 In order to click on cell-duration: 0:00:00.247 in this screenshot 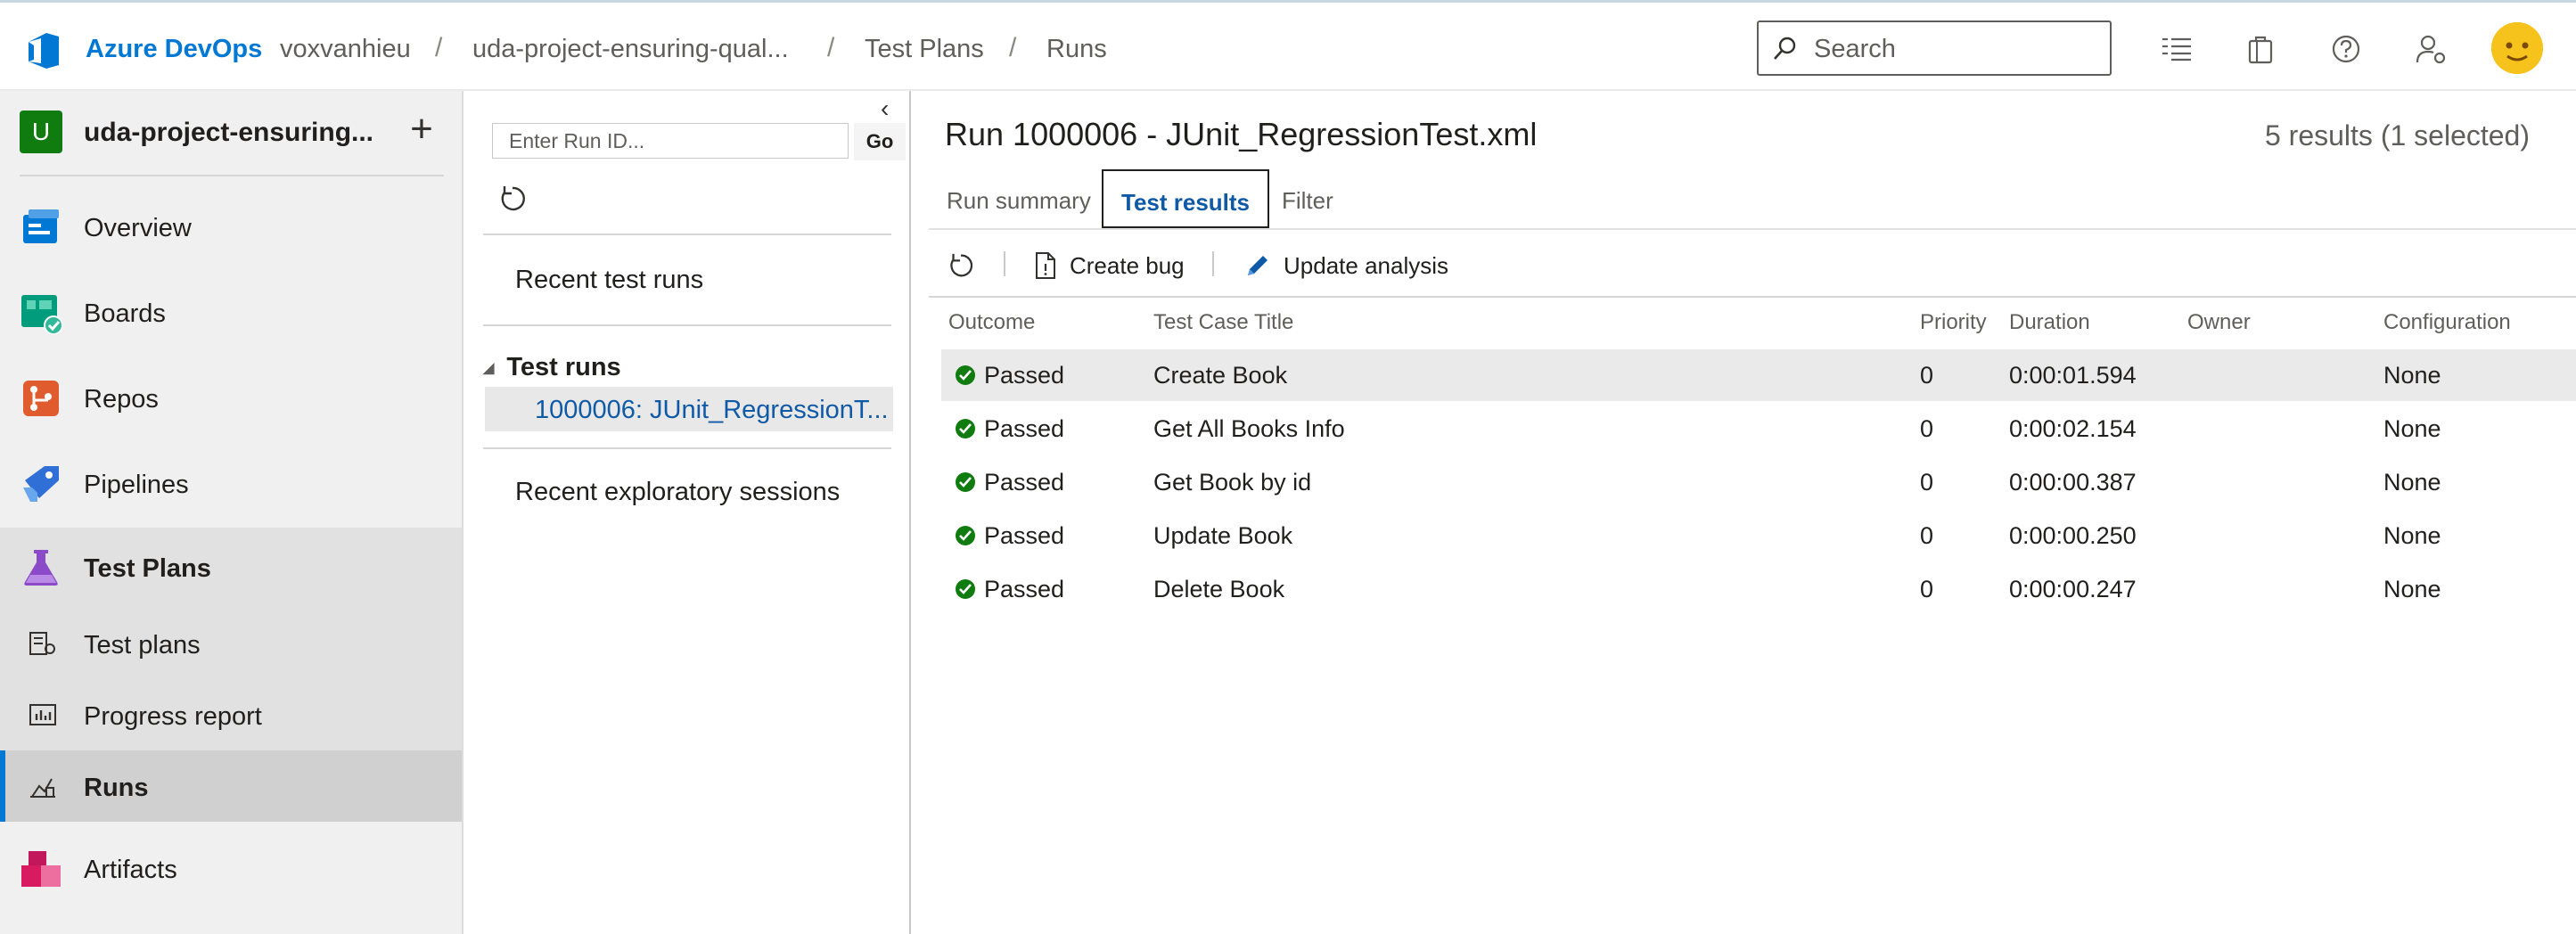, I will do `click(2073, 589)`.